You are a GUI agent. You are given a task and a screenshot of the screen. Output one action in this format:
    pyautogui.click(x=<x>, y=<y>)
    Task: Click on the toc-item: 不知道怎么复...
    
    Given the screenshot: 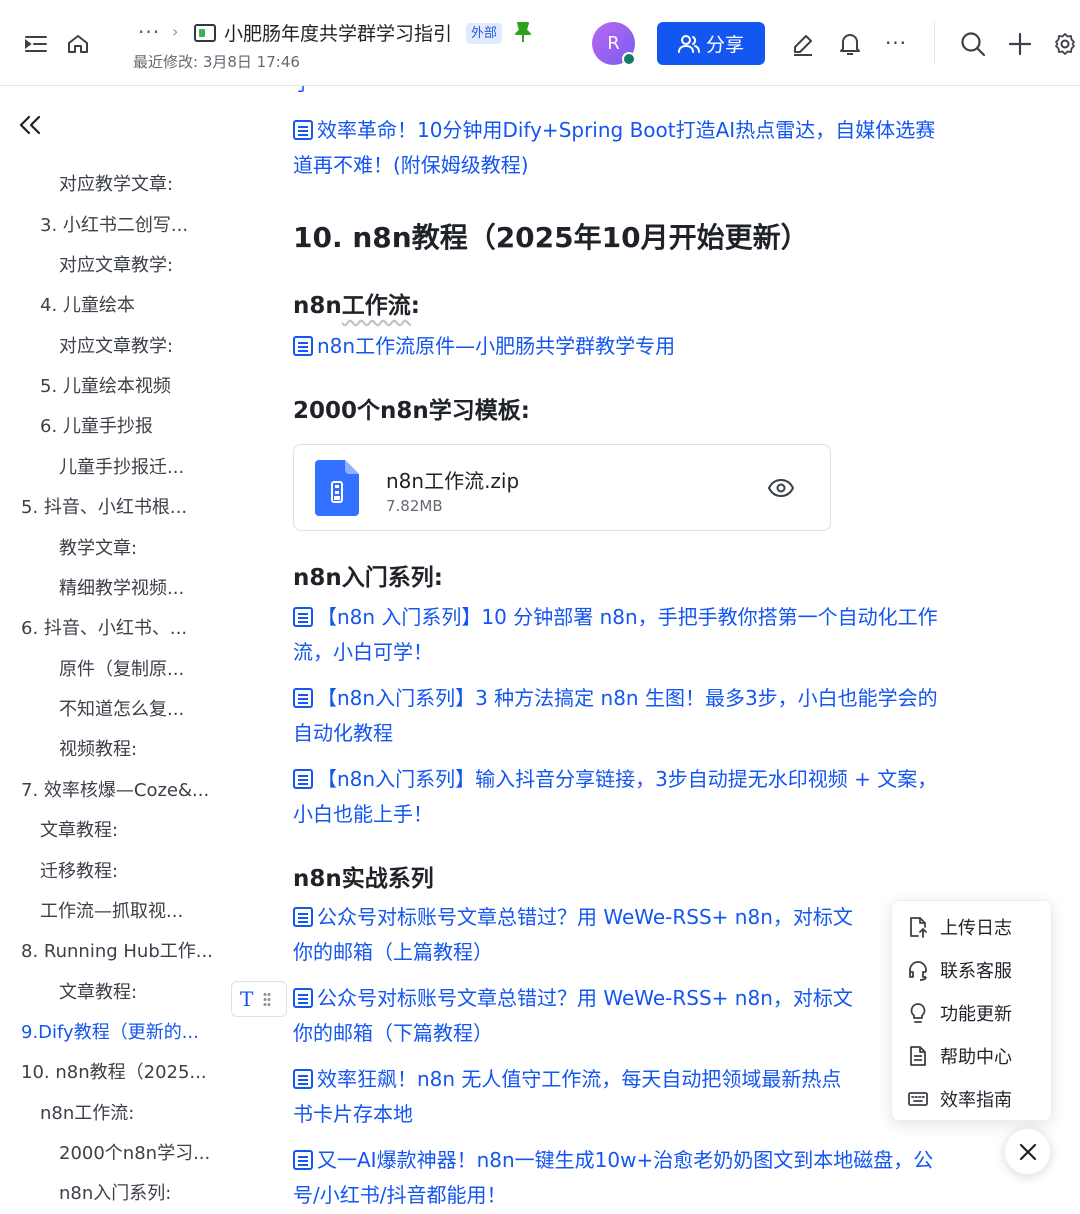 What is the action you would take?
    pyautogui.click(x=121, y=708)
    